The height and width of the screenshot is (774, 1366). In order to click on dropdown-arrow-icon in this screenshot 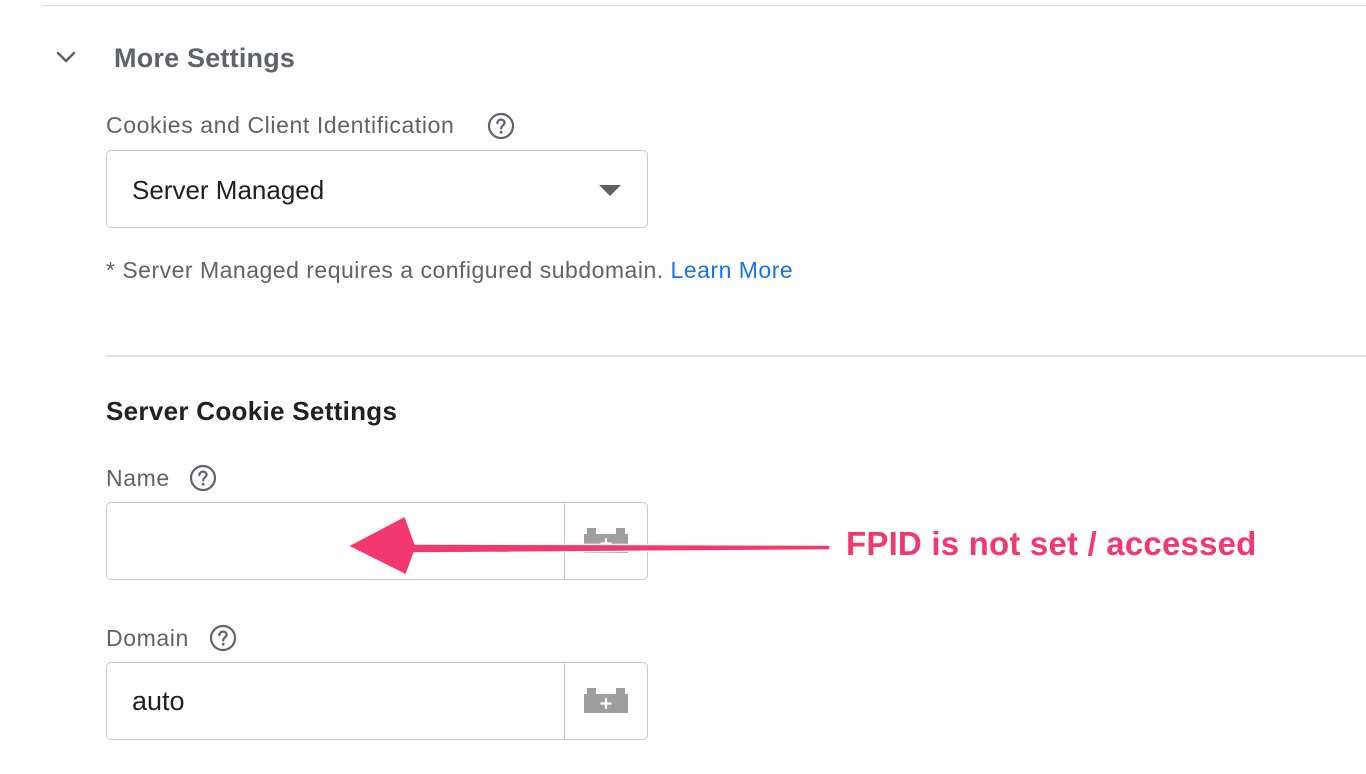, I will do `click(610, 190)`.